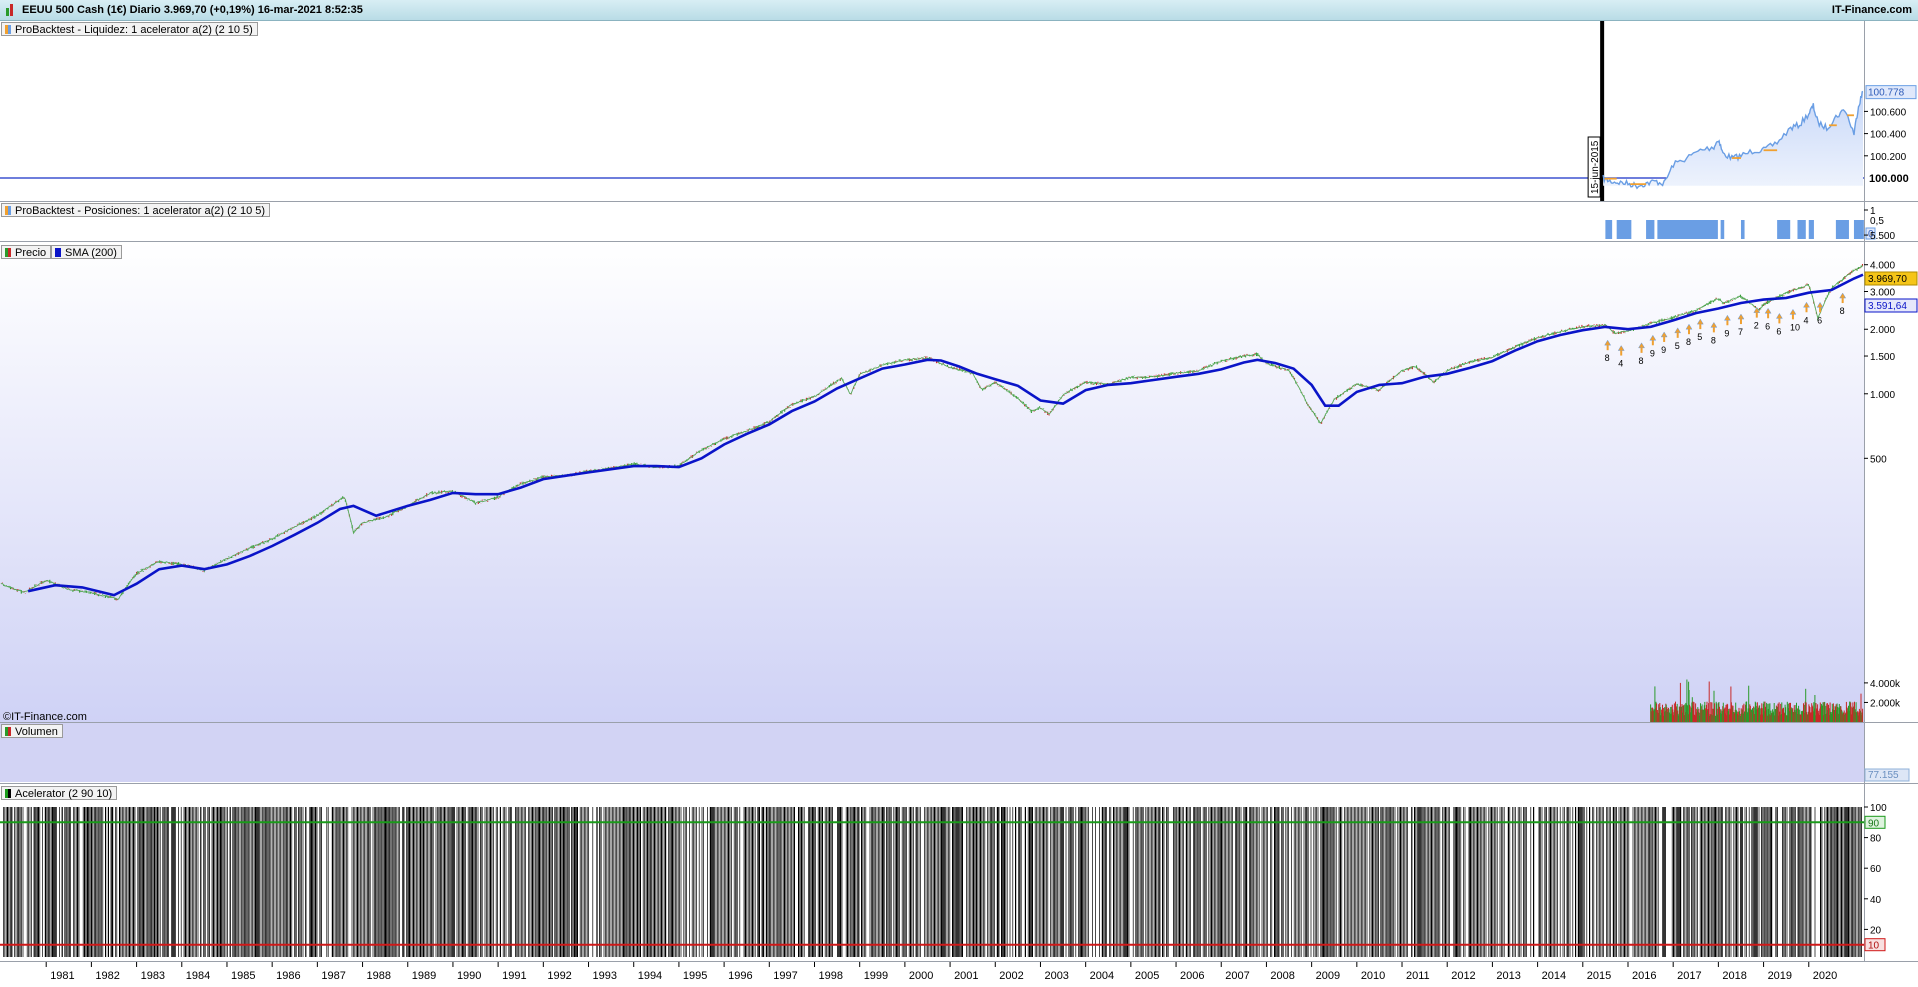  I want to click on last-sma-value: 3.591,64, so click(1887, 306).